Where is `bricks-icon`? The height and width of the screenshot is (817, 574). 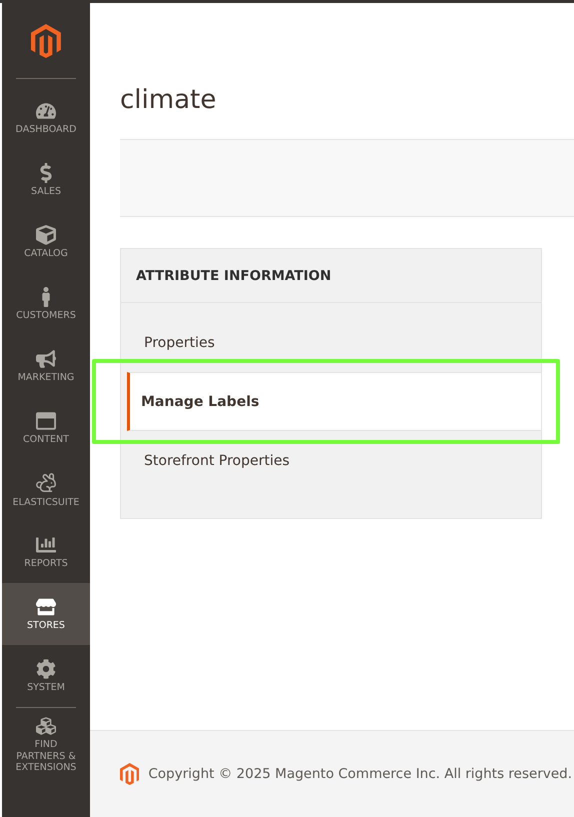
bricks-icon is located at coordinates (46, 726).